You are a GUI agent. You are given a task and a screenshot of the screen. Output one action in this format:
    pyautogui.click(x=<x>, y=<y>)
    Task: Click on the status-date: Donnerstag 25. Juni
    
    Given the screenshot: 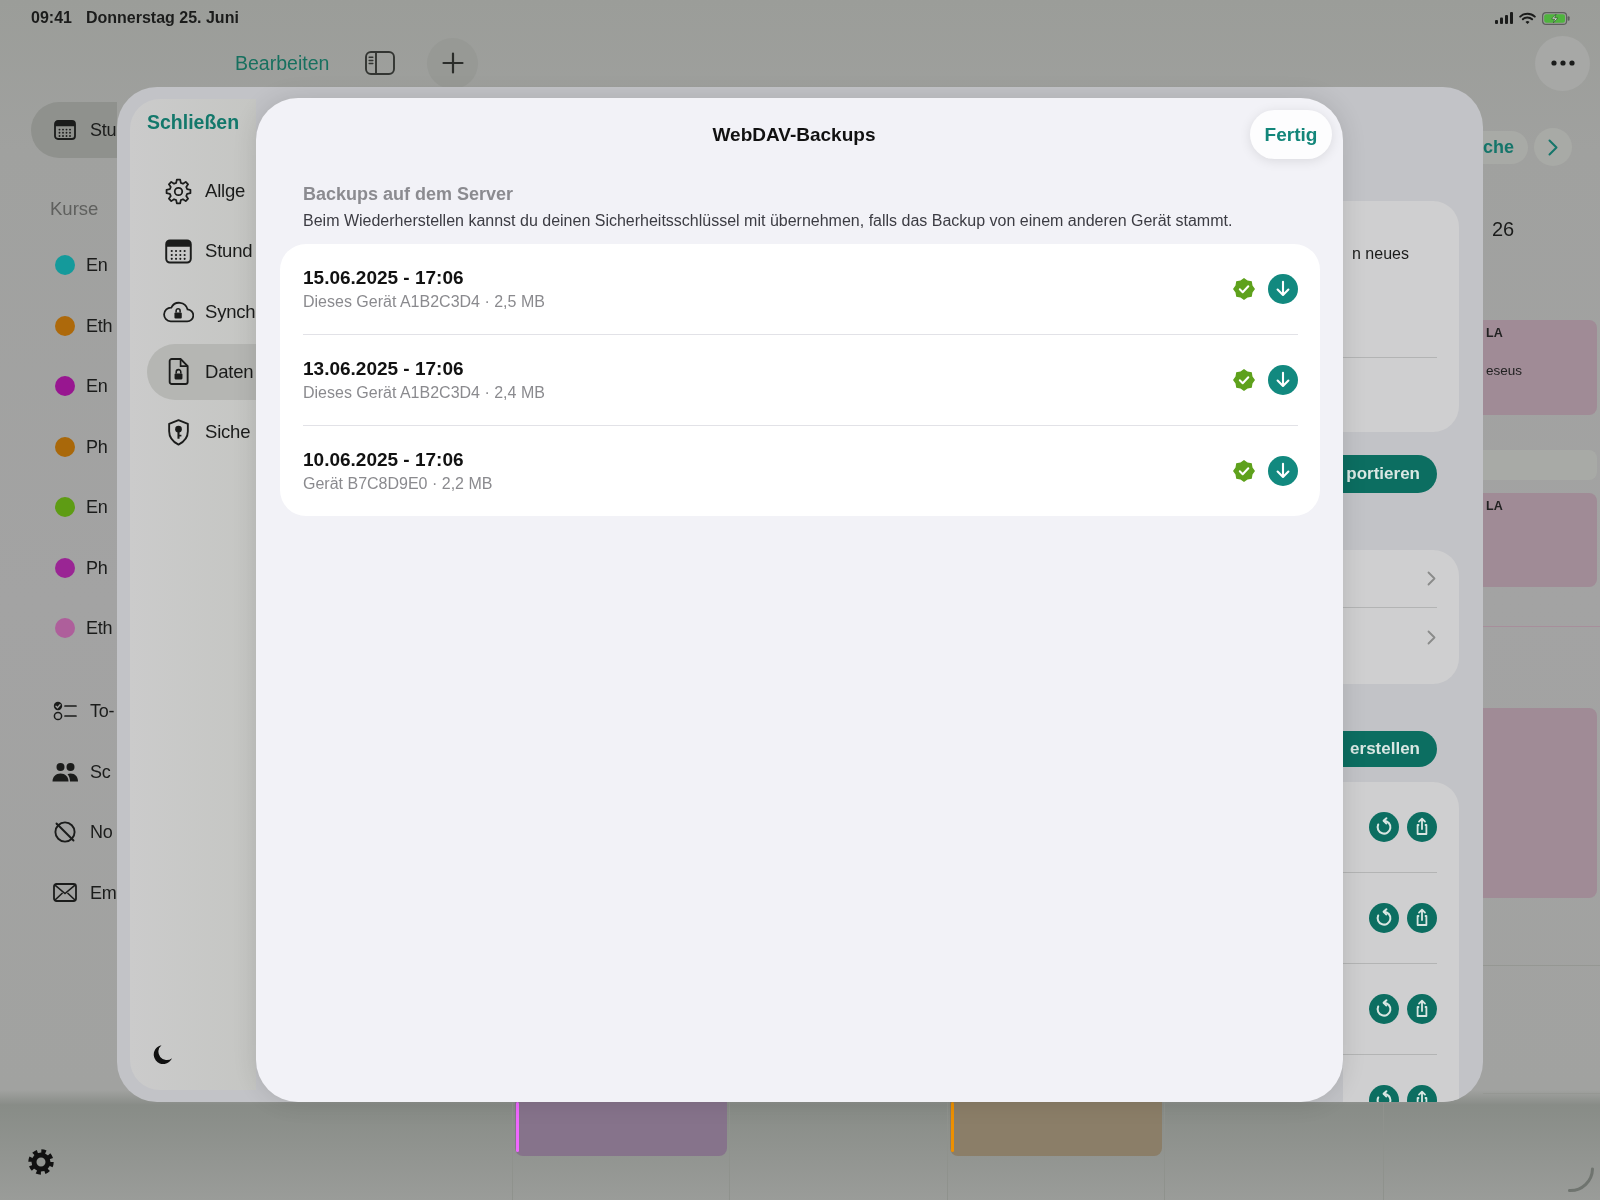 What is the action you would take?
    pyautogui.click(x=162, y=18)
    